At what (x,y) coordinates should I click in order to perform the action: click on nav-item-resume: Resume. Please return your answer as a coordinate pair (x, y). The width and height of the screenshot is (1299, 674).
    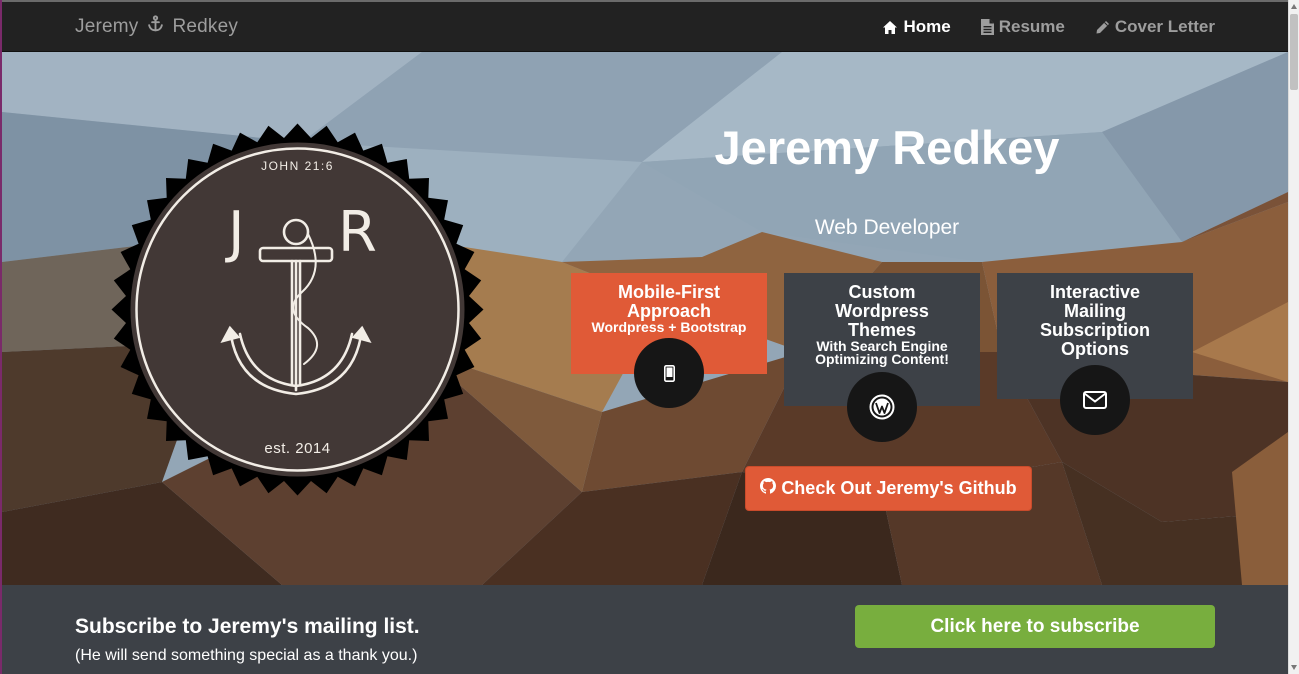
    Looking at the image, I should click on (1022, 27).